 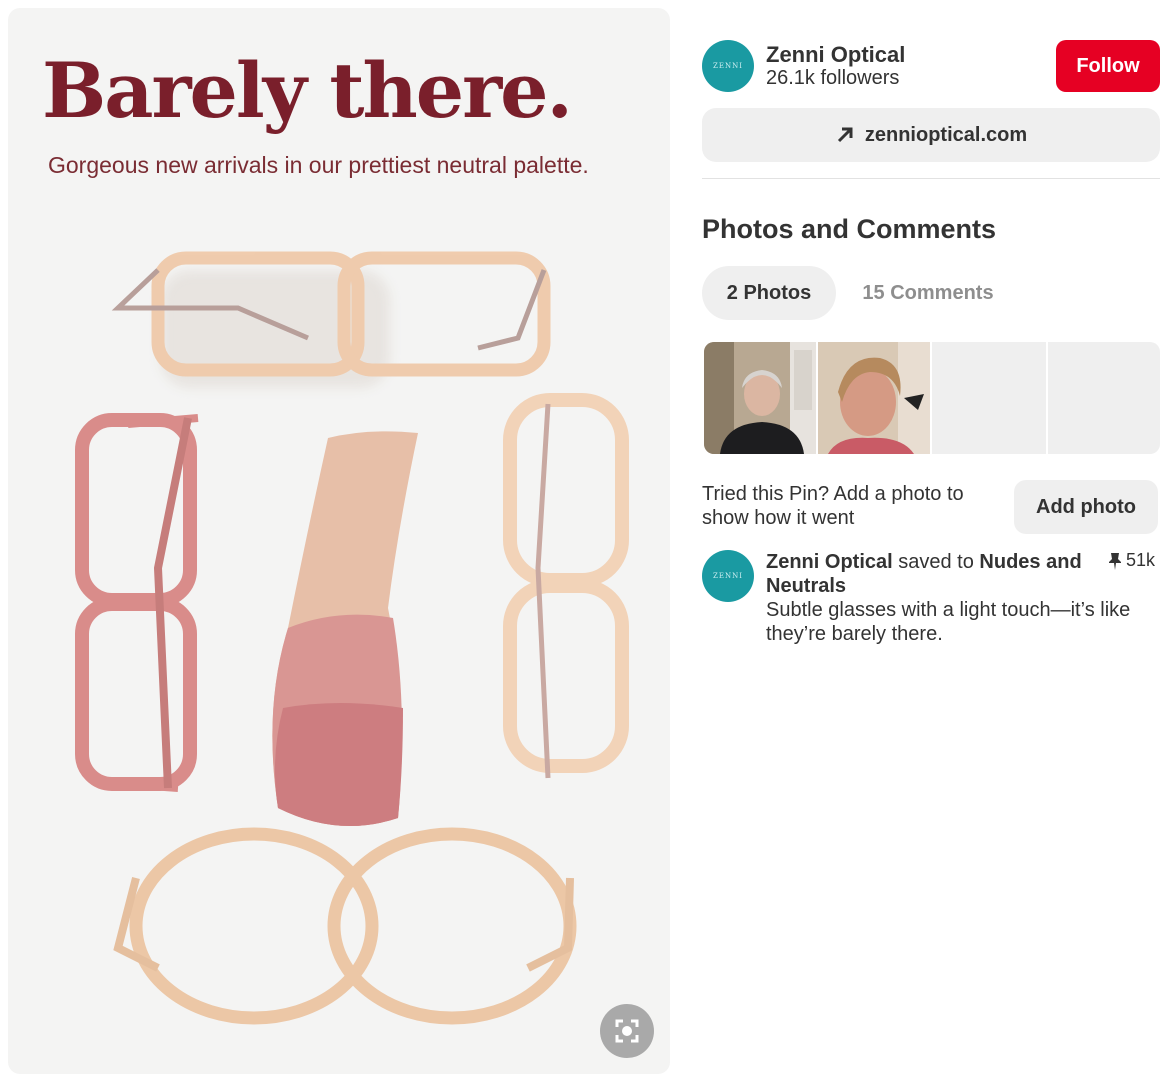 I want to click on saver-avatar: ZENNI, so click(x=728, y=576).